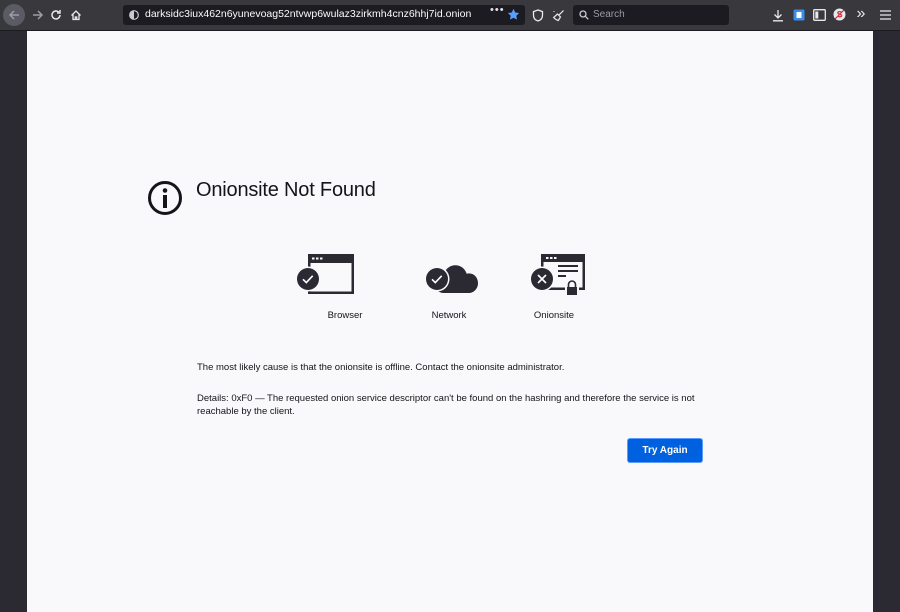  I want to click on sidebar-icon, so click(819, 14).